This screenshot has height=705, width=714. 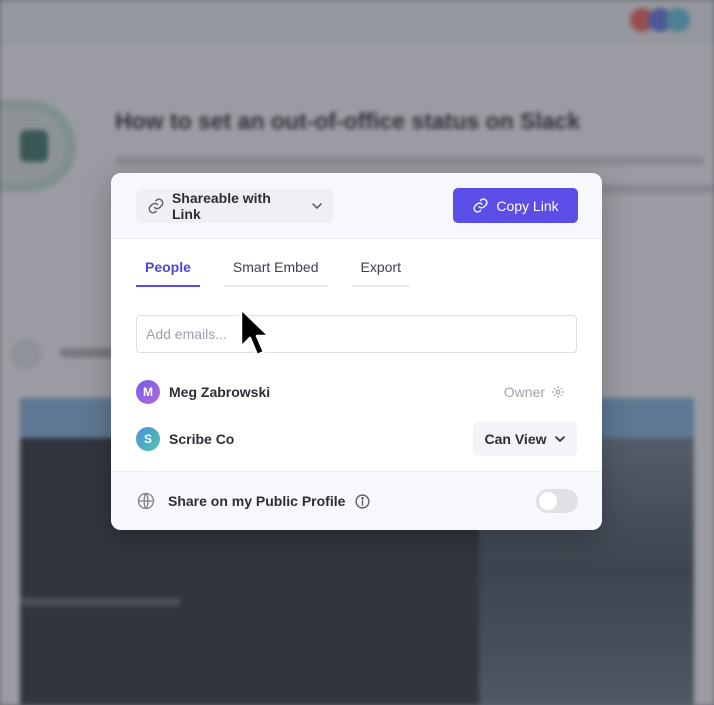 I want to click on toggle-knob, so click(x=548, y=501).